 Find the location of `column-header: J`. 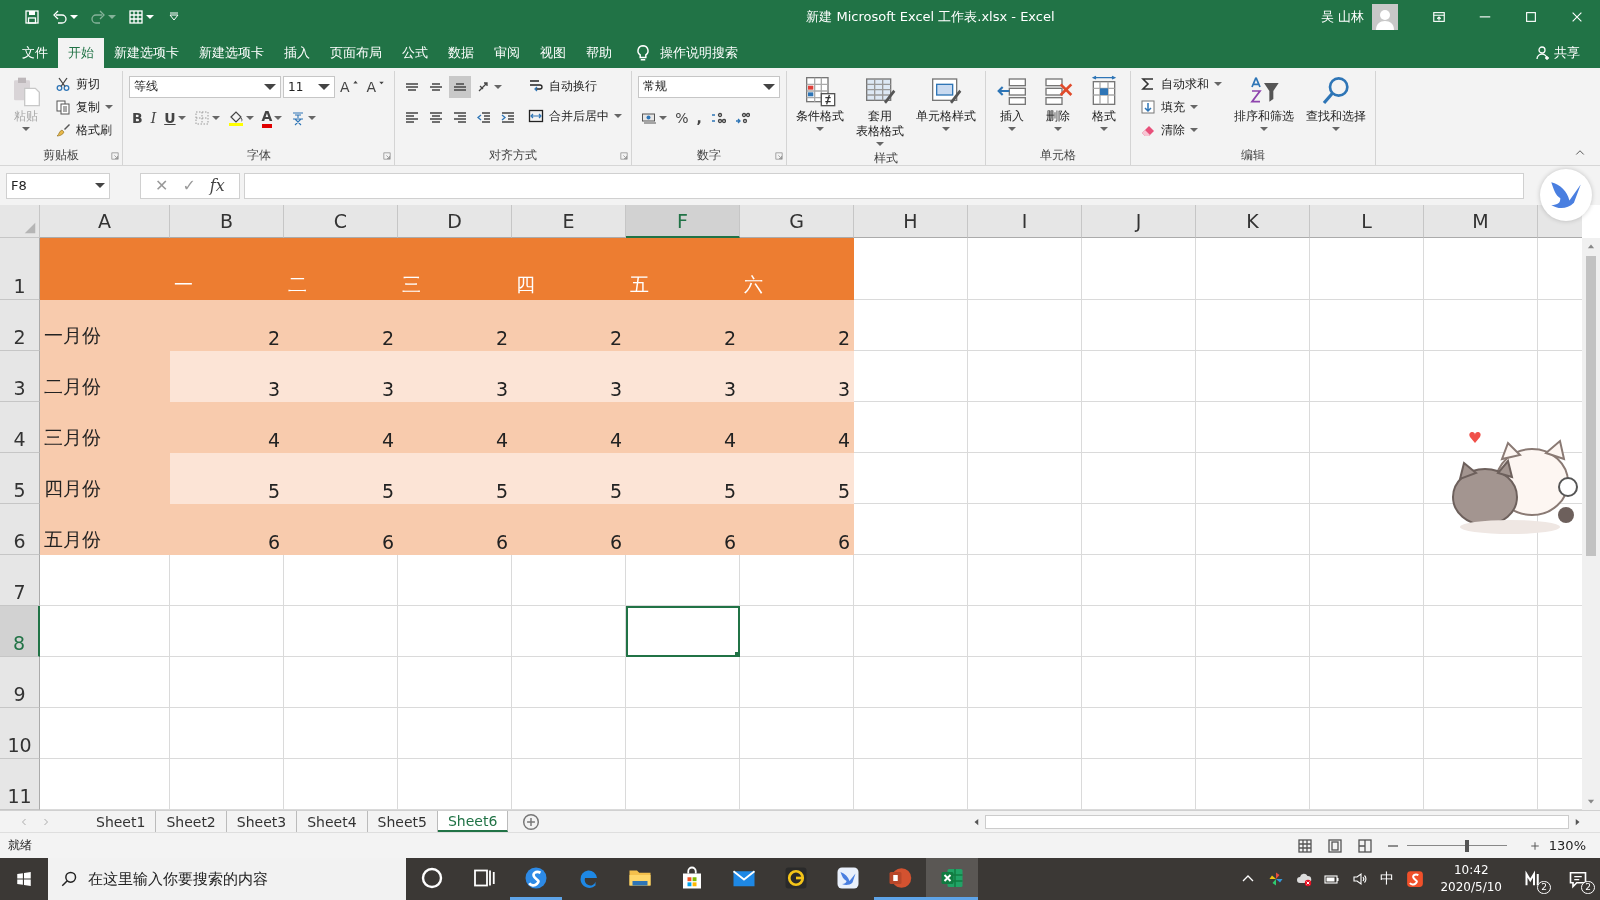

column-header: J is located at coordinates (1139, 221).